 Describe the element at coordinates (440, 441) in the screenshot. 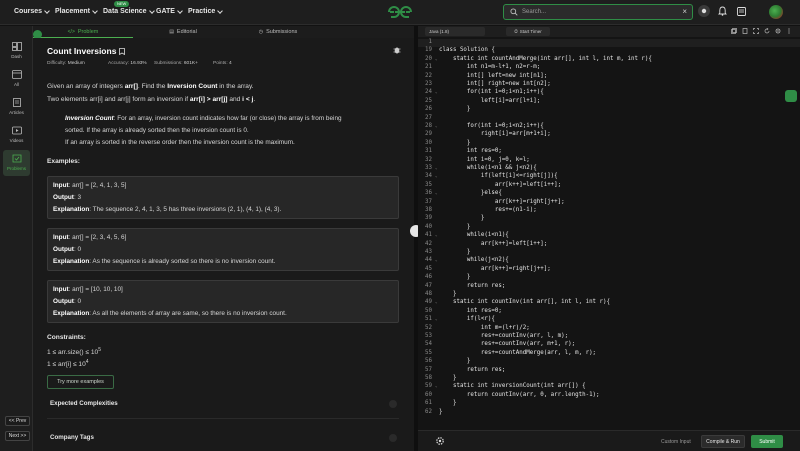

I see `gear-icon` at that location.